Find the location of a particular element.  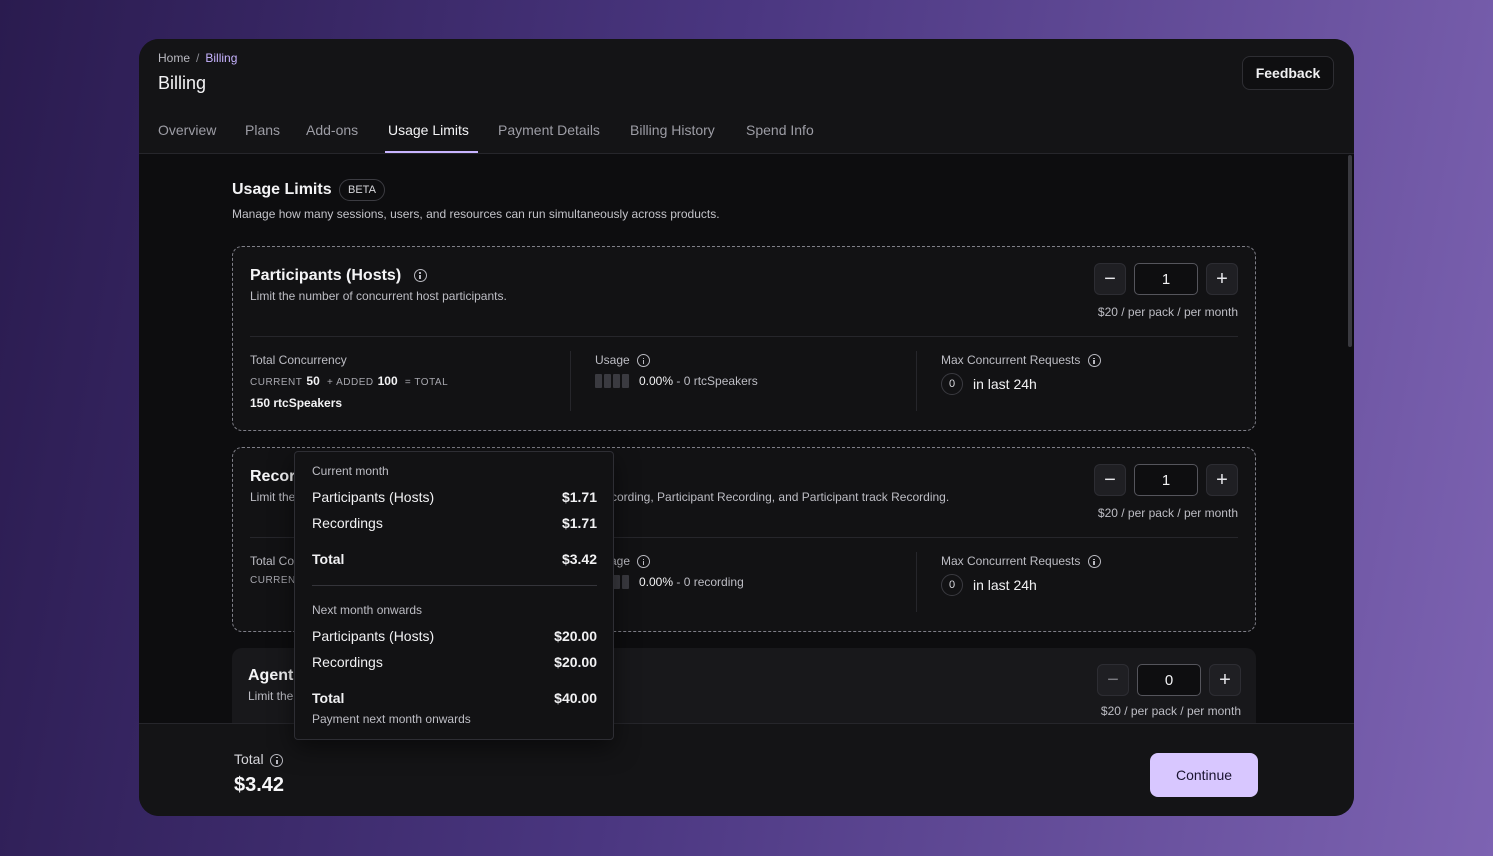

popover-row: Participants (Hosts) $1.71 is located at coordinates (454, 497).